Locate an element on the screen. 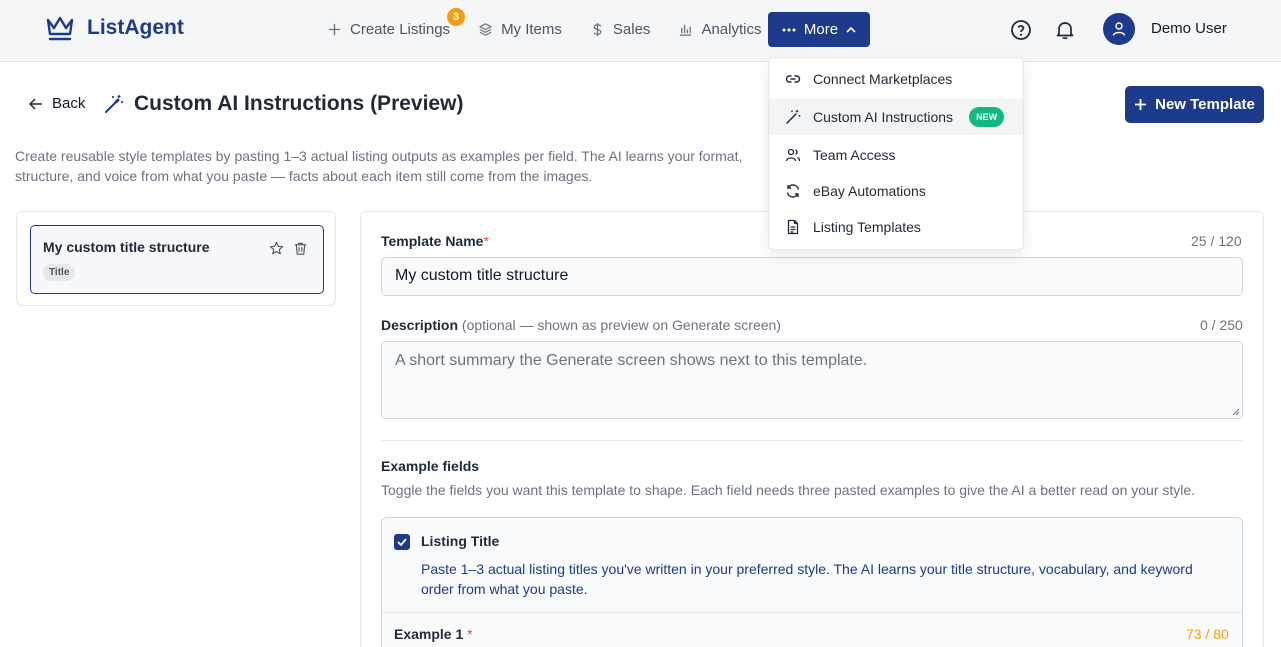 This screenshot has height=647, width=1281. nav-my-items: My Items is located at coordinates (520, 29).